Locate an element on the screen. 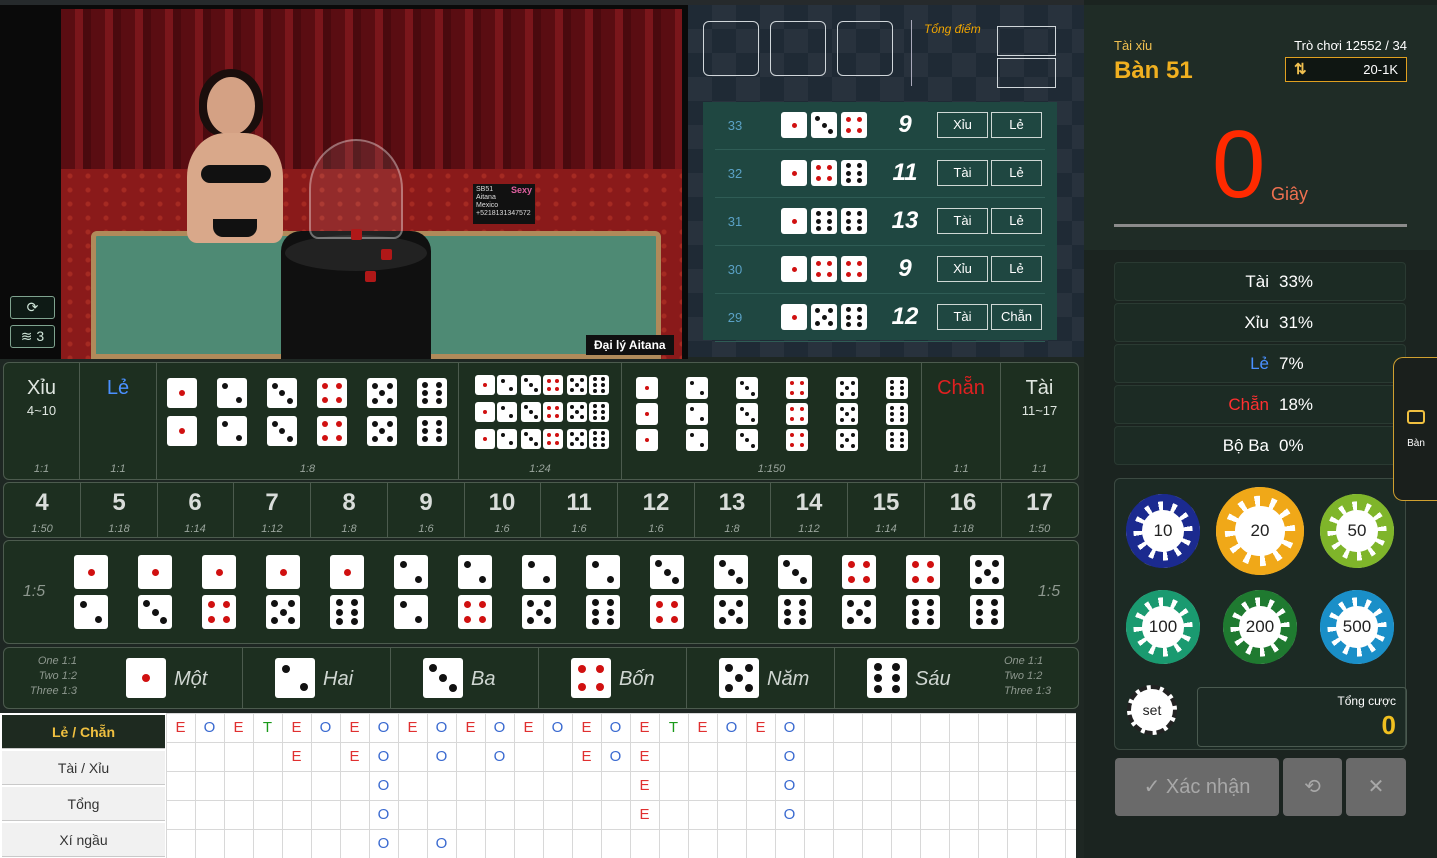  bet-sum: 9 1:6 is located at coordinates (426, 510).